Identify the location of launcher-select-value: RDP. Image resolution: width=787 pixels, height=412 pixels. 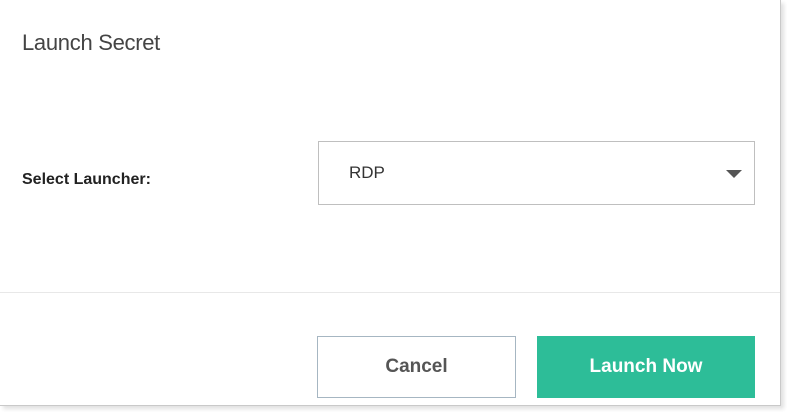
(367, 172).